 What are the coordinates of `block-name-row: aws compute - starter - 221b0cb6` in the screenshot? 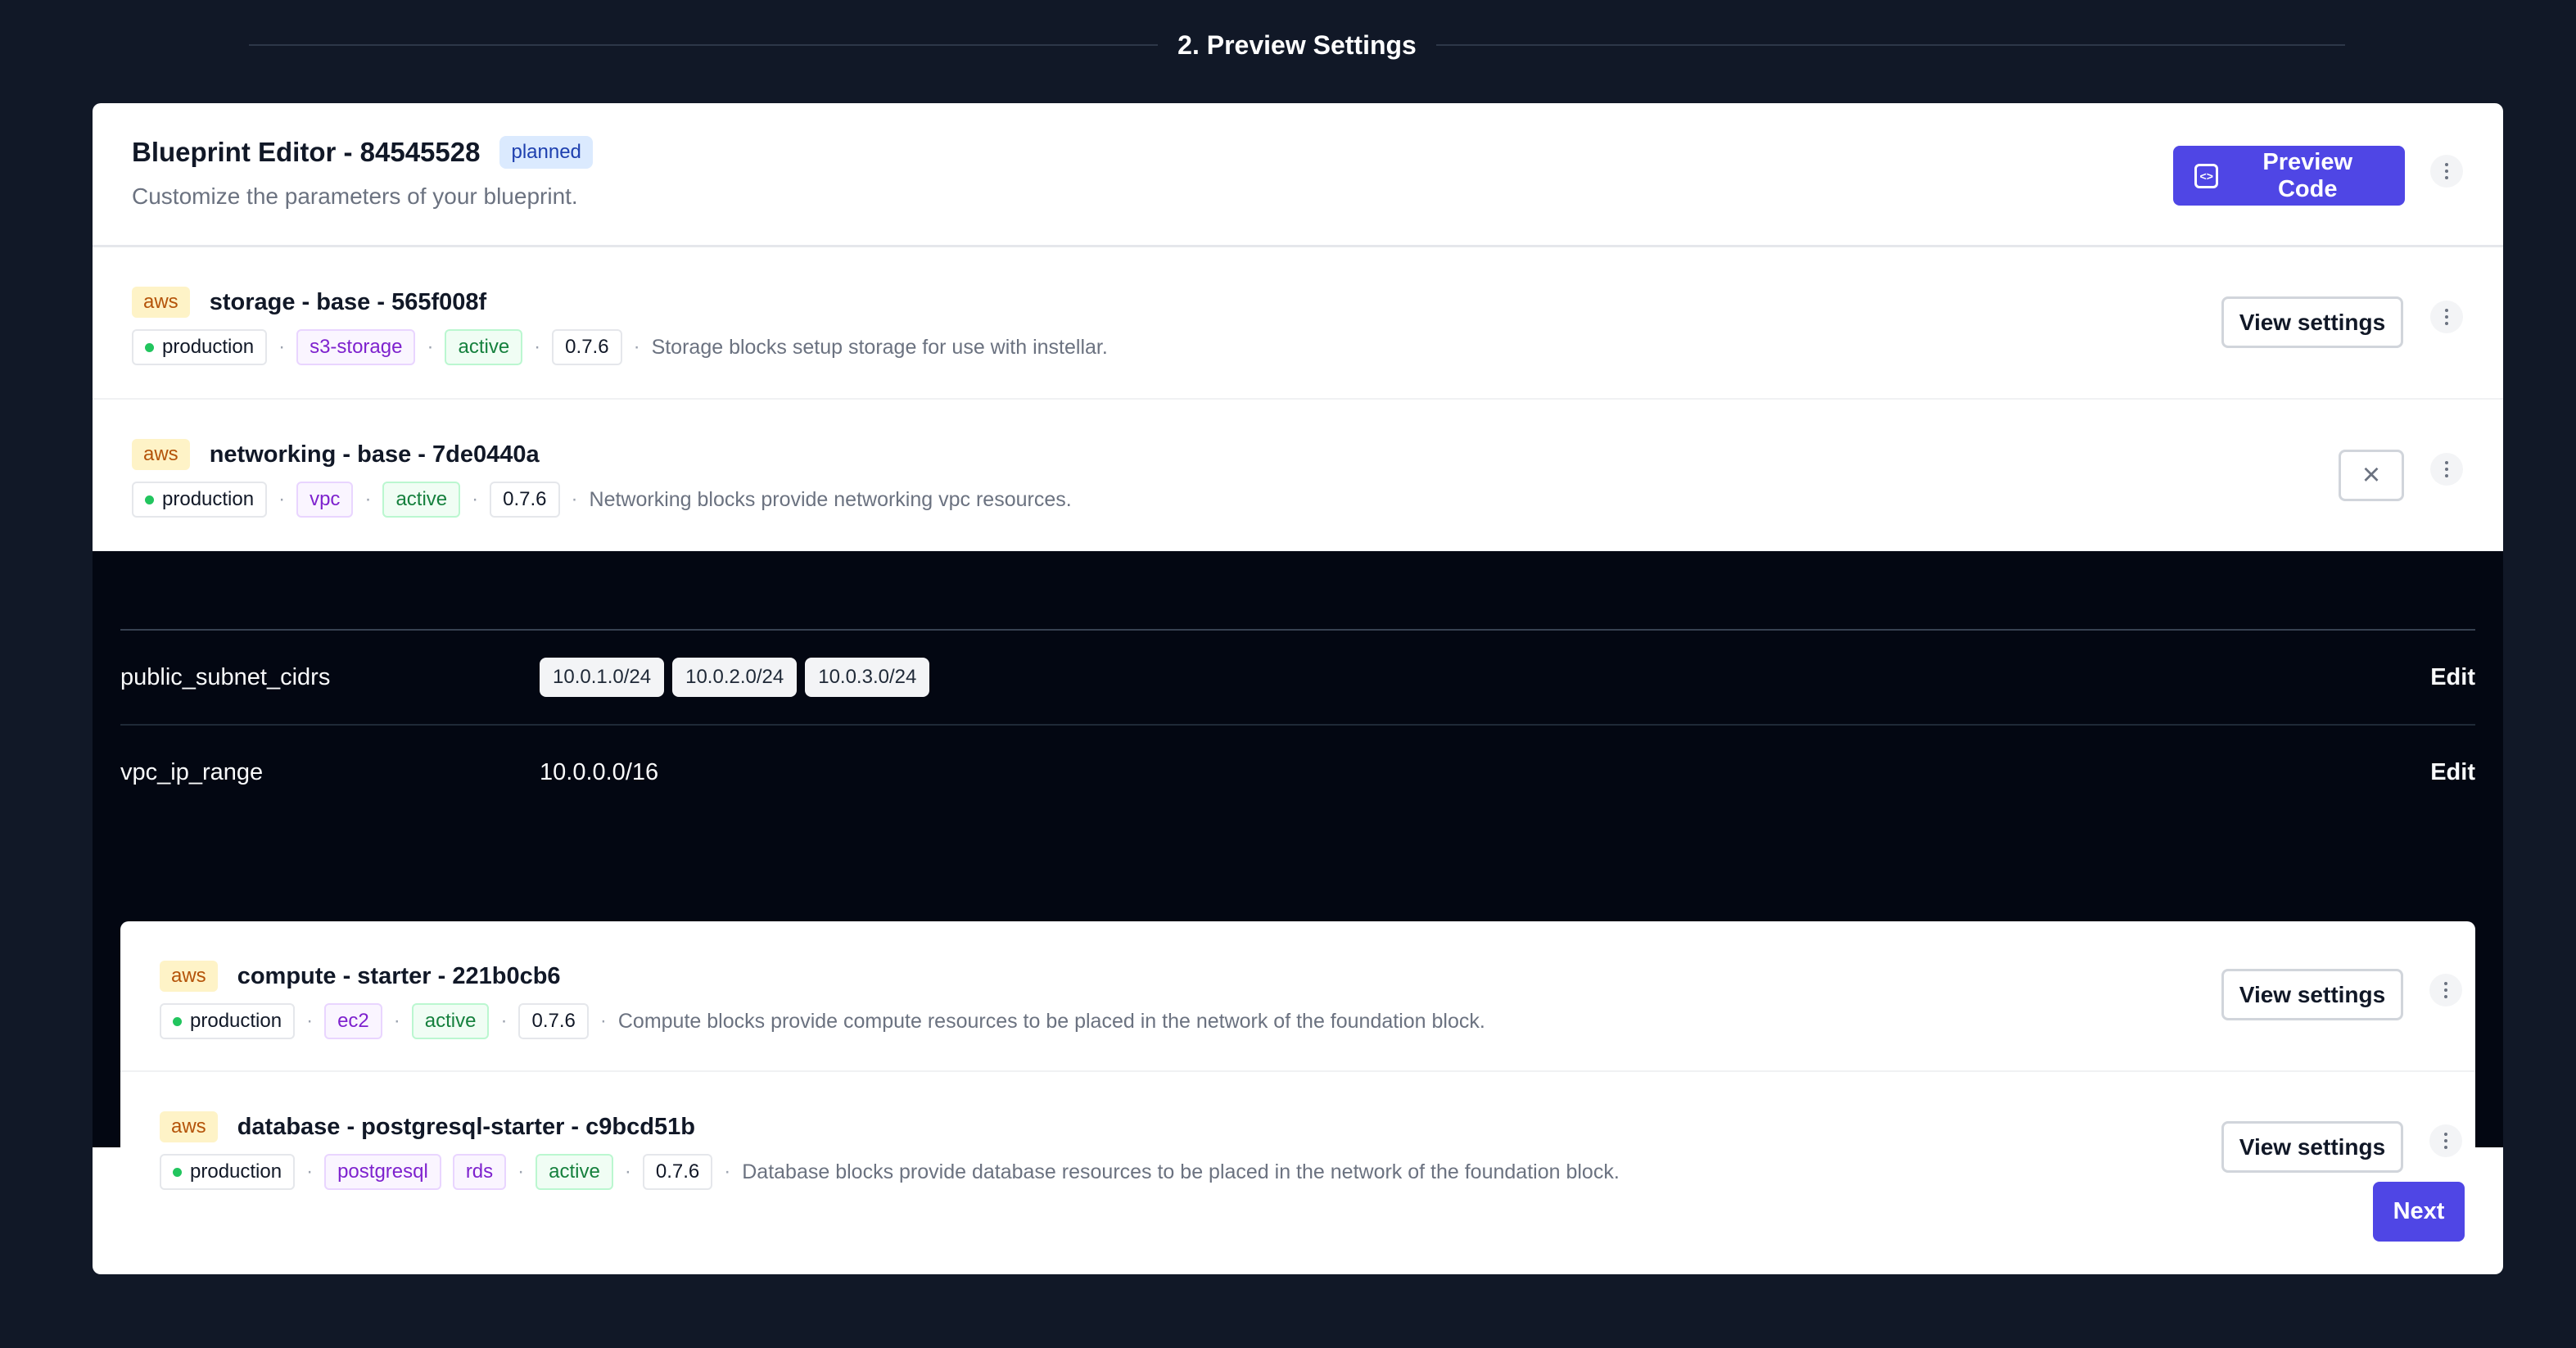 It's located at (360, 976).